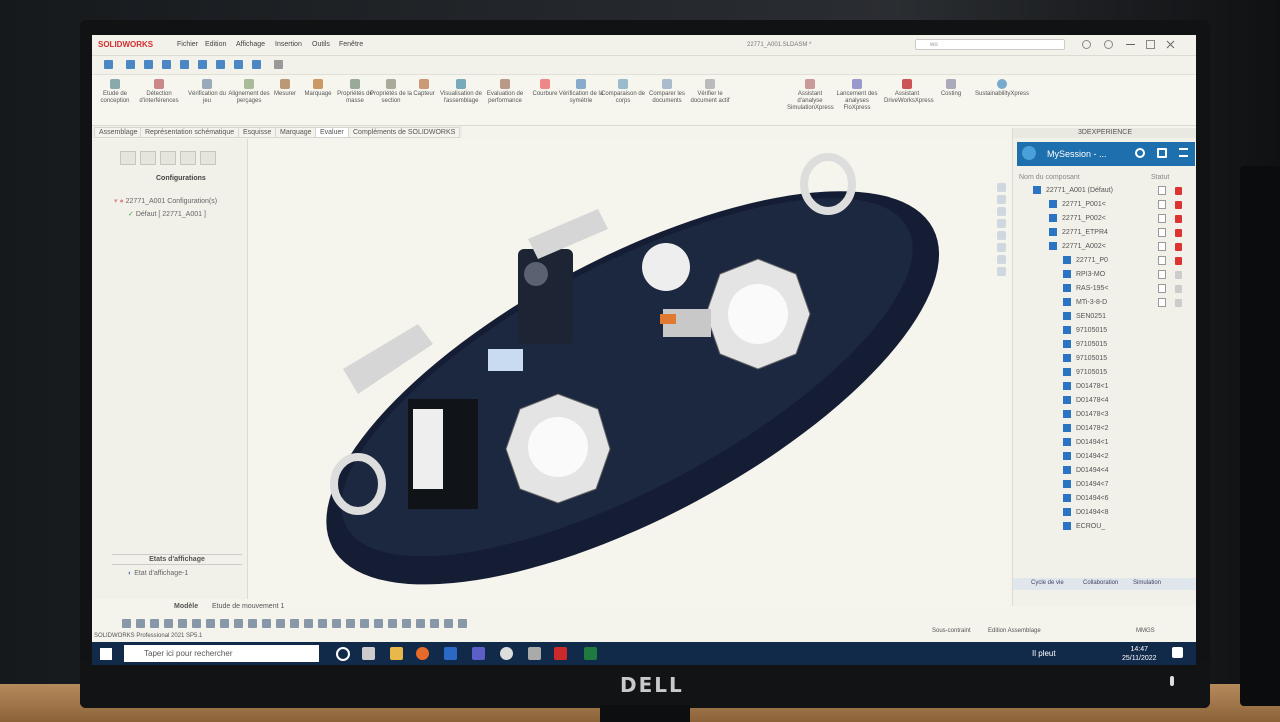 The image size is (1280, 722). What do you see at coordinates (154, 623) in the screenshot?
I see `previous-view-icon` at bounding box center [154, 623].